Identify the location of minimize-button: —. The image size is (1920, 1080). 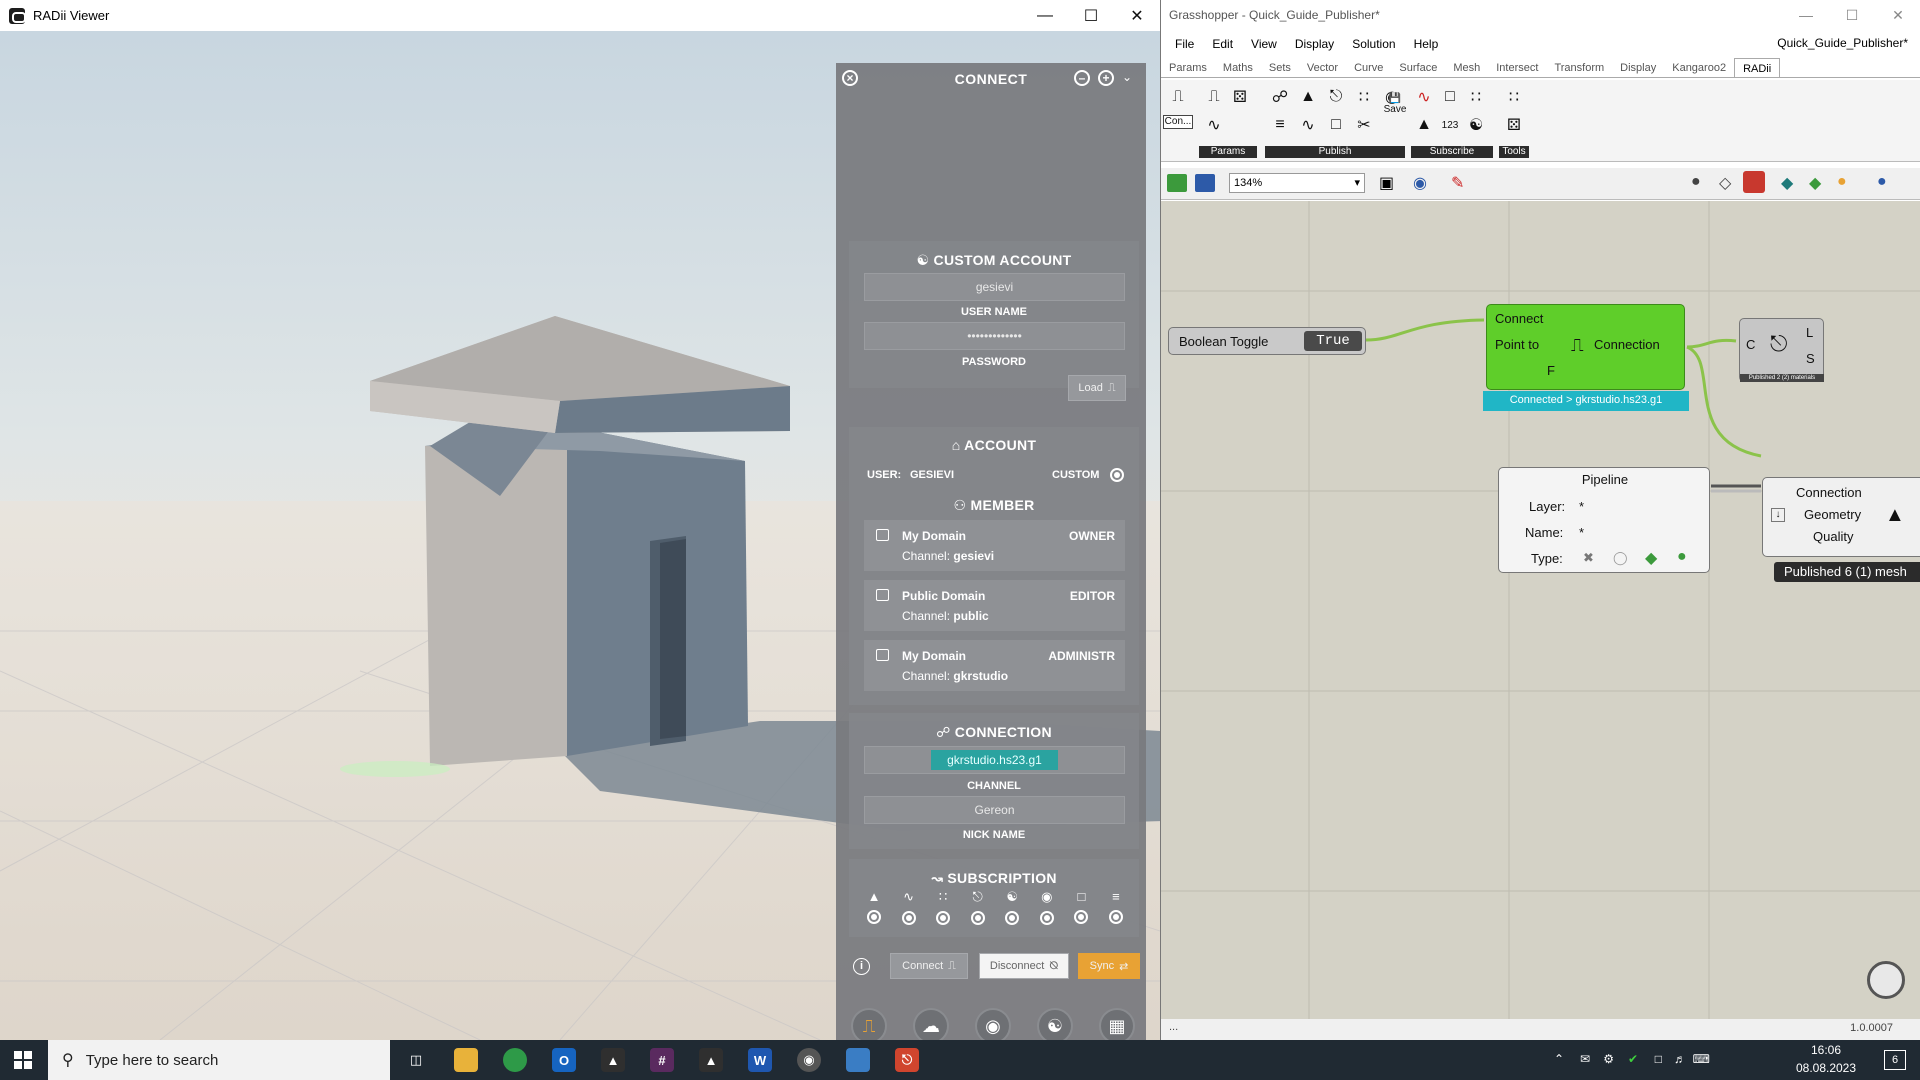
(1045, 15).